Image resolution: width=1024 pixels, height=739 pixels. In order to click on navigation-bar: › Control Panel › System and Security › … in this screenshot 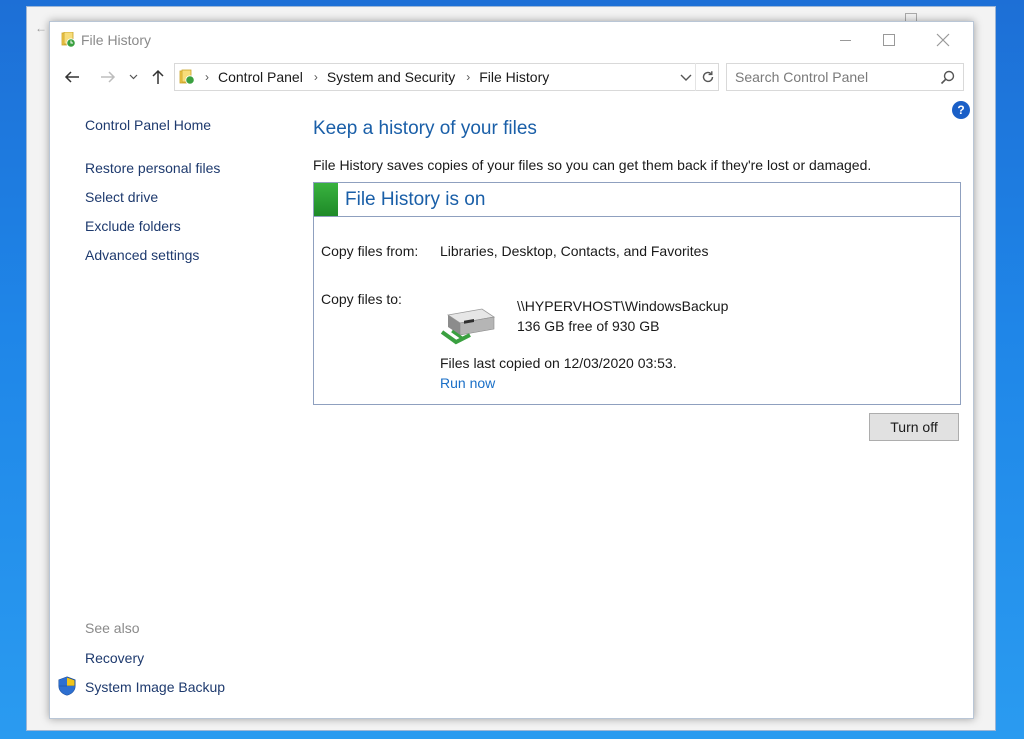, I will do `click(511, 77)`.